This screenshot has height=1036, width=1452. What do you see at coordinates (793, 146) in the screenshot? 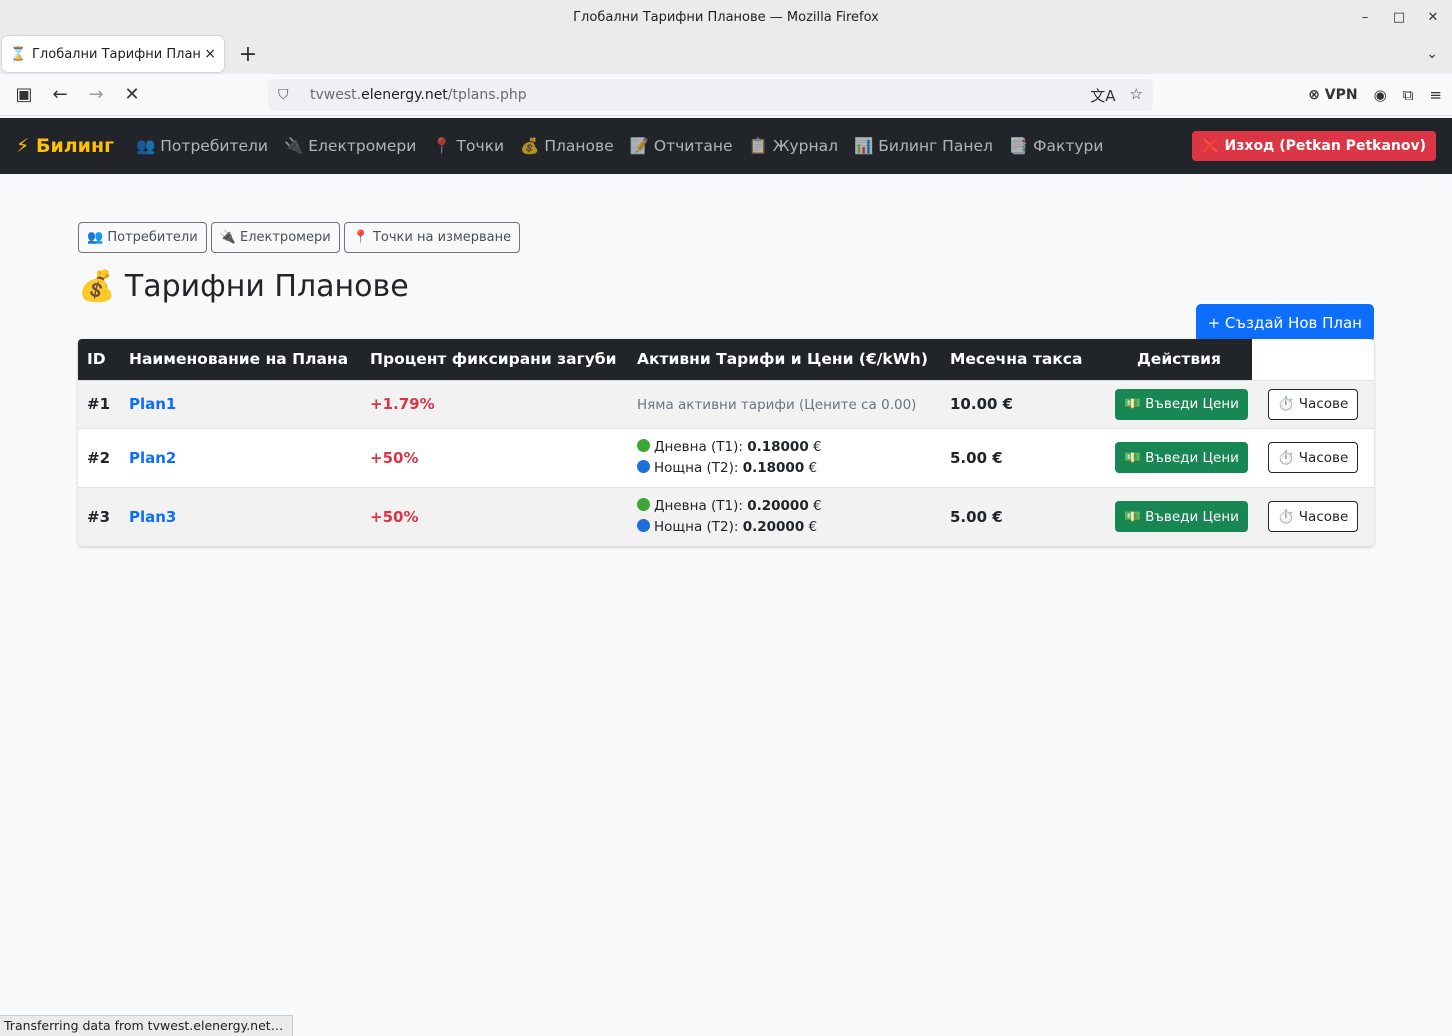
I see `nav-journal: 📋 Журнал` at bounding box center [793, 146].